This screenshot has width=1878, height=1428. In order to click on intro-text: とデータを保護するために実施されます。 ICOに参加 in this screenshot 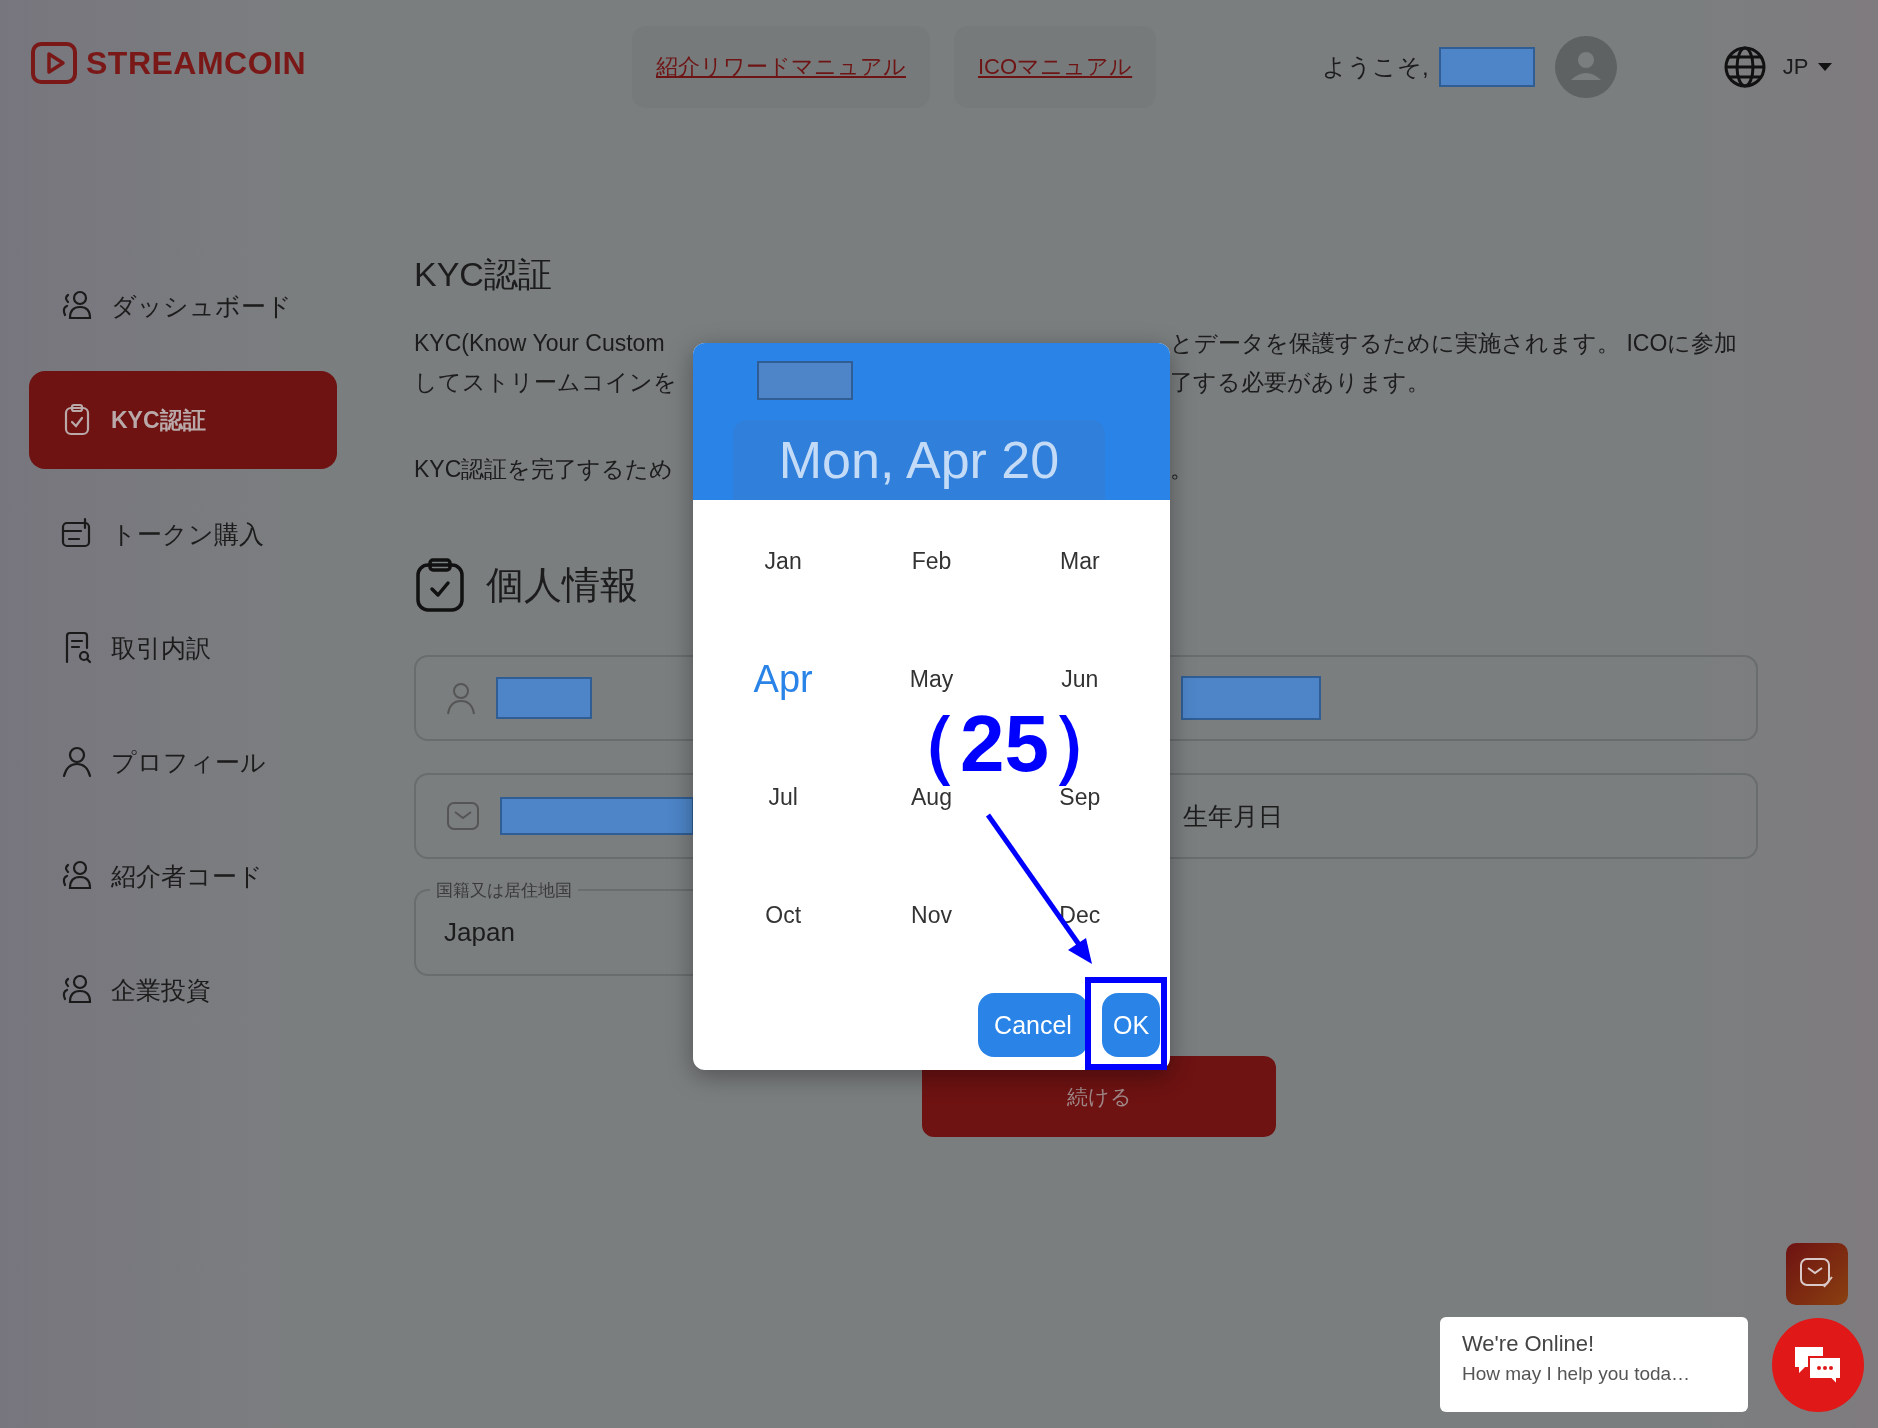, I will do `click(1454, 343)`.